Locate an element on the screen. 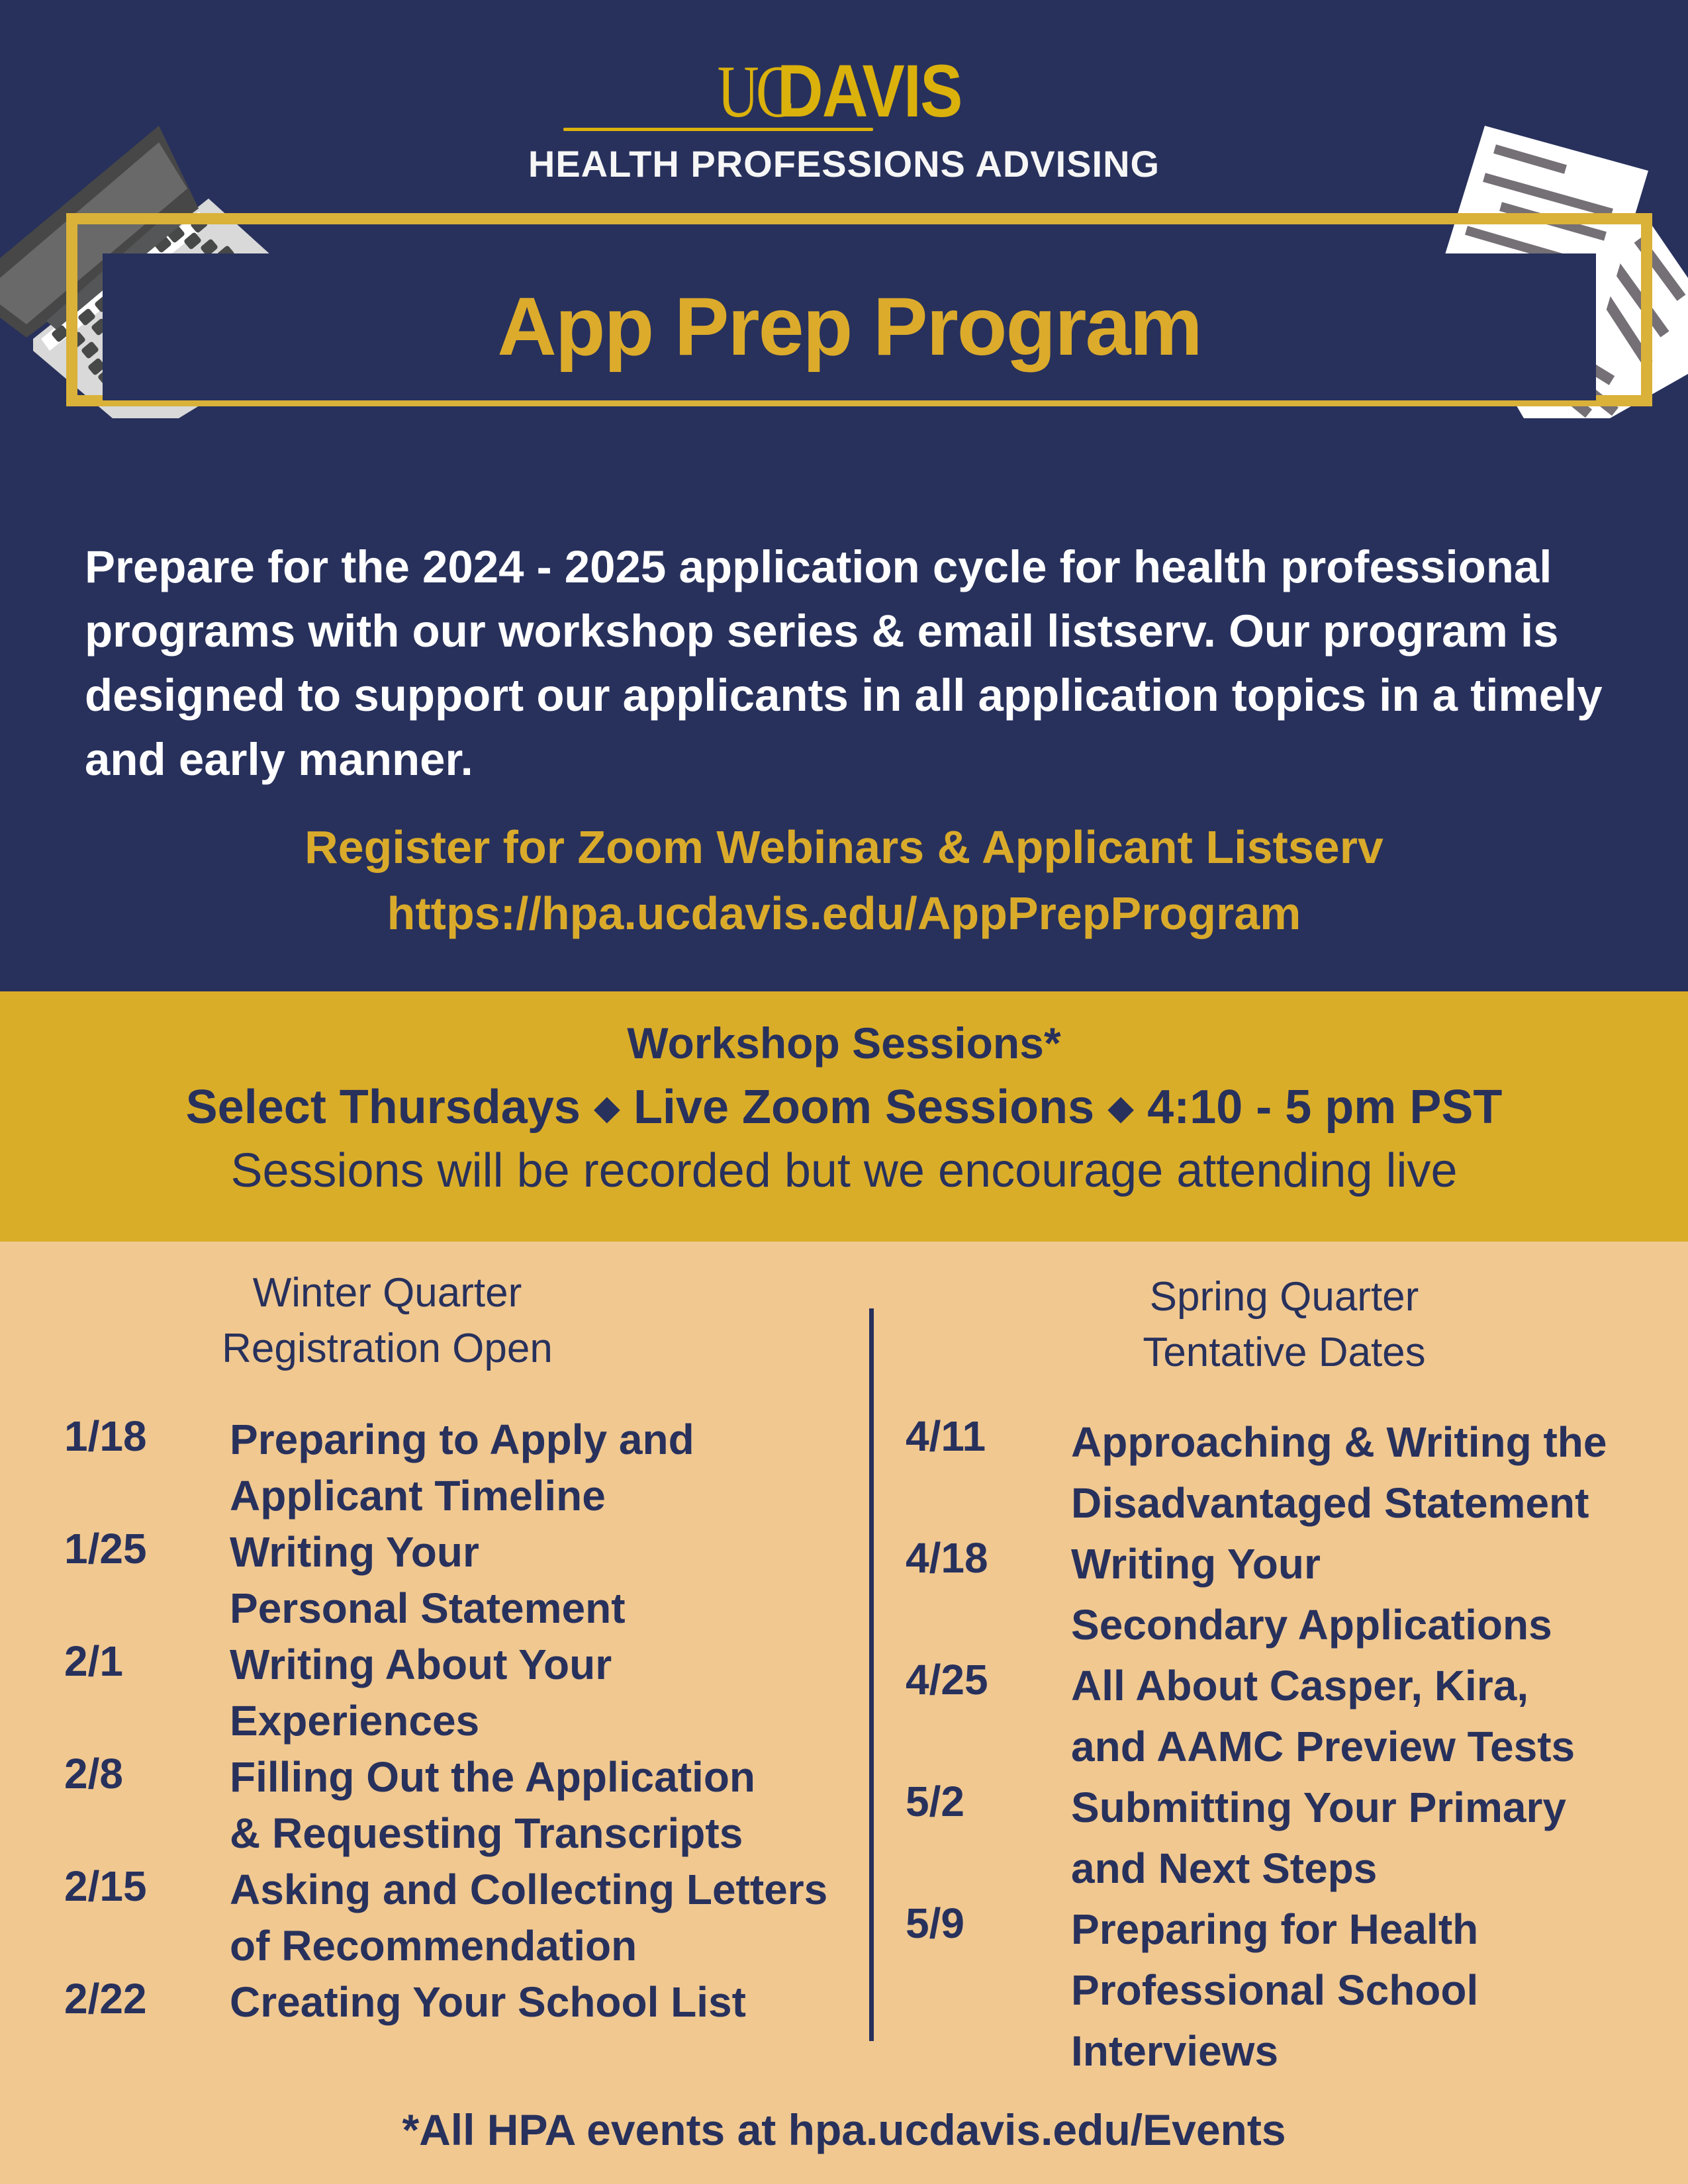  schedule-row: 1/25 Writing Your Personal Statement is located at coordinates (445, 1581).